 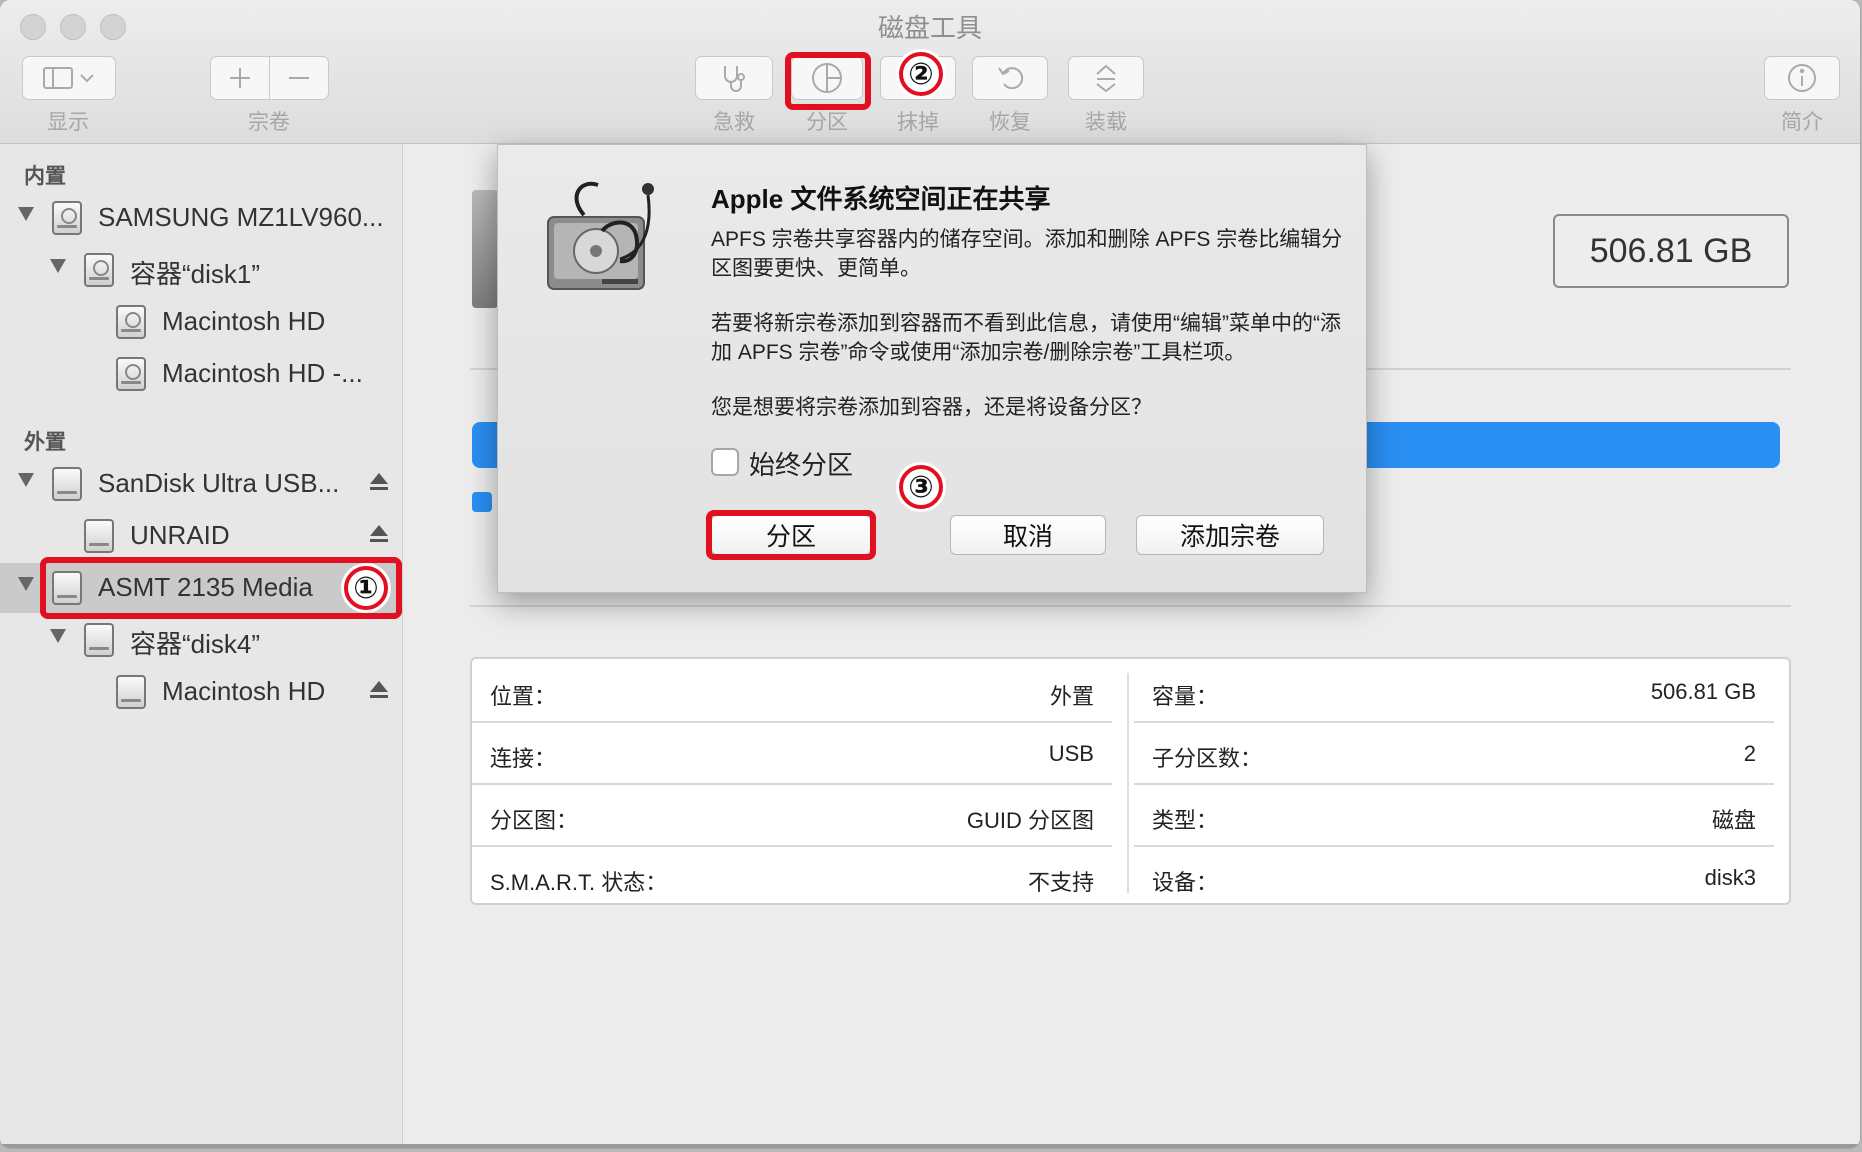 I want to click on restore-arrow-icon, so click(x=1011, y=78).